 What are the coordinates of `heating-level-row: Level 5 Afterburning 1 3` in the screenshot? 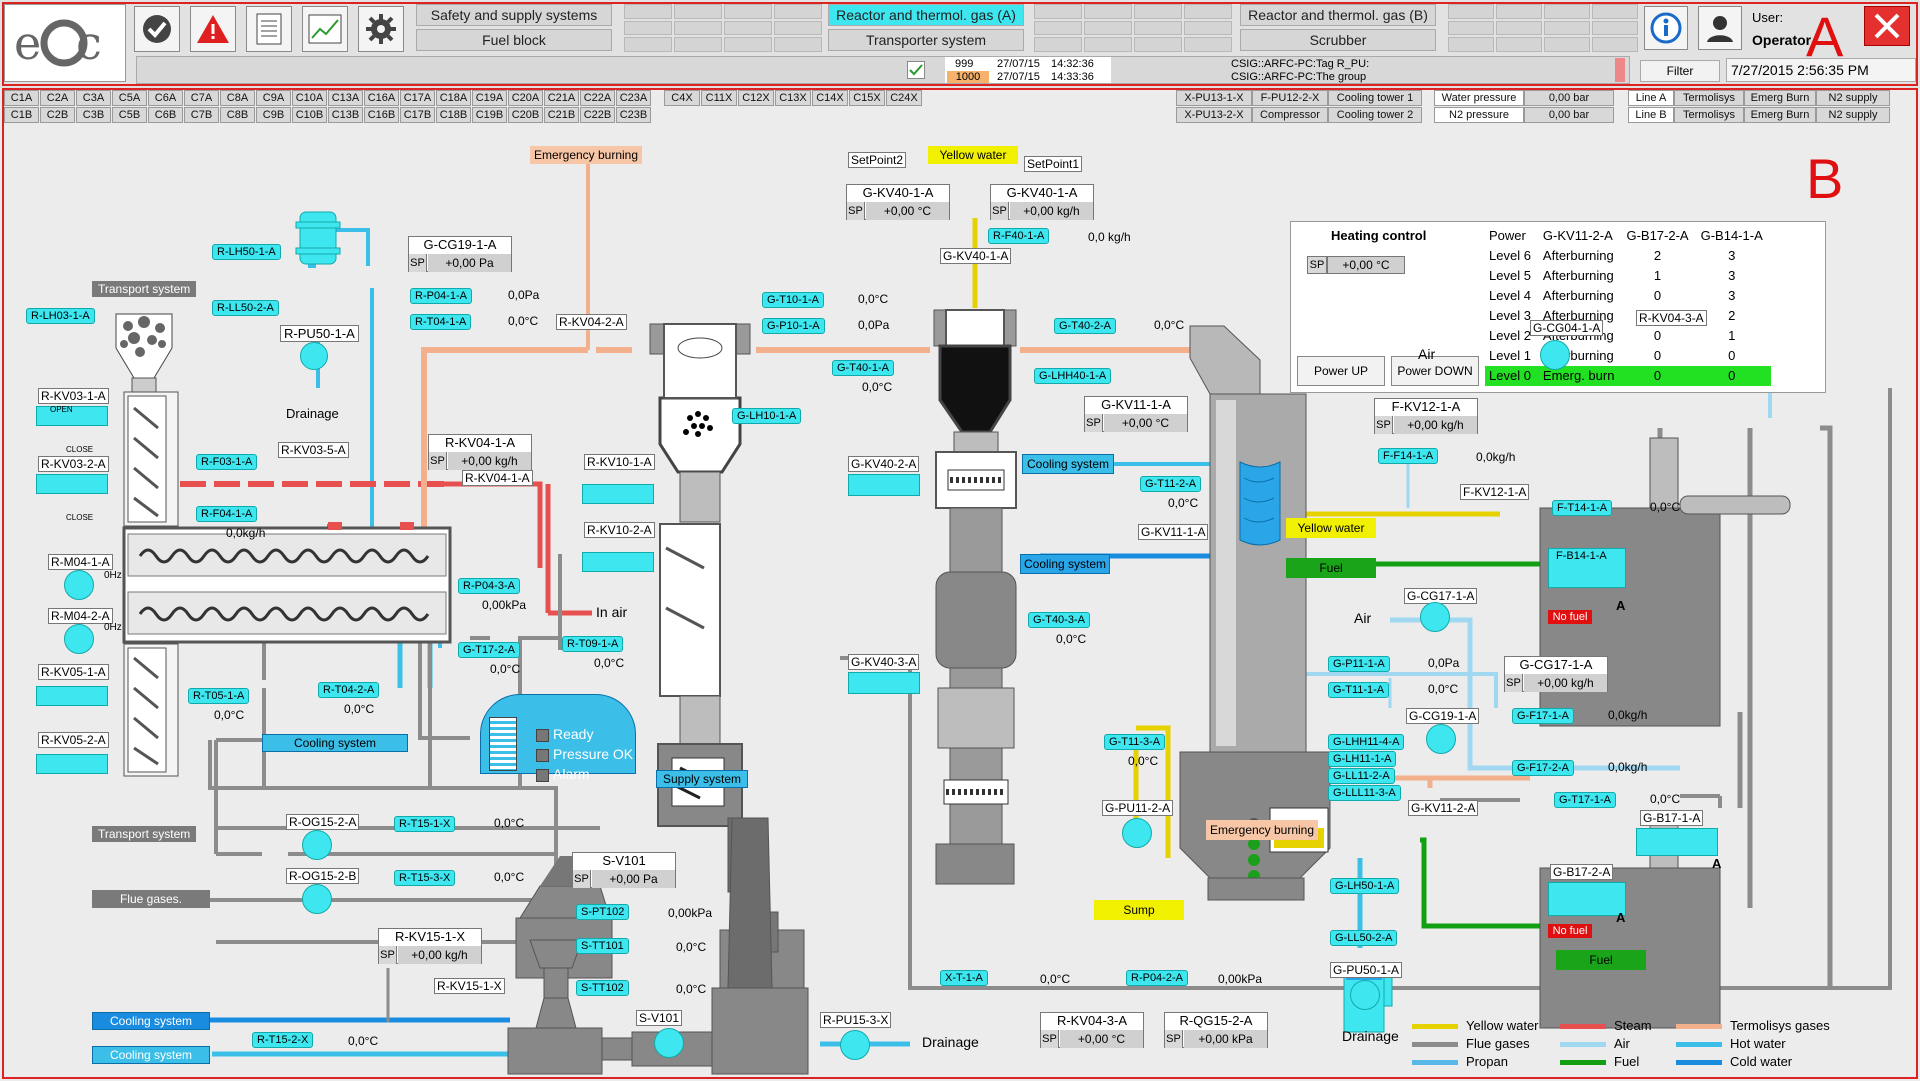 It's located at (1628, 276).